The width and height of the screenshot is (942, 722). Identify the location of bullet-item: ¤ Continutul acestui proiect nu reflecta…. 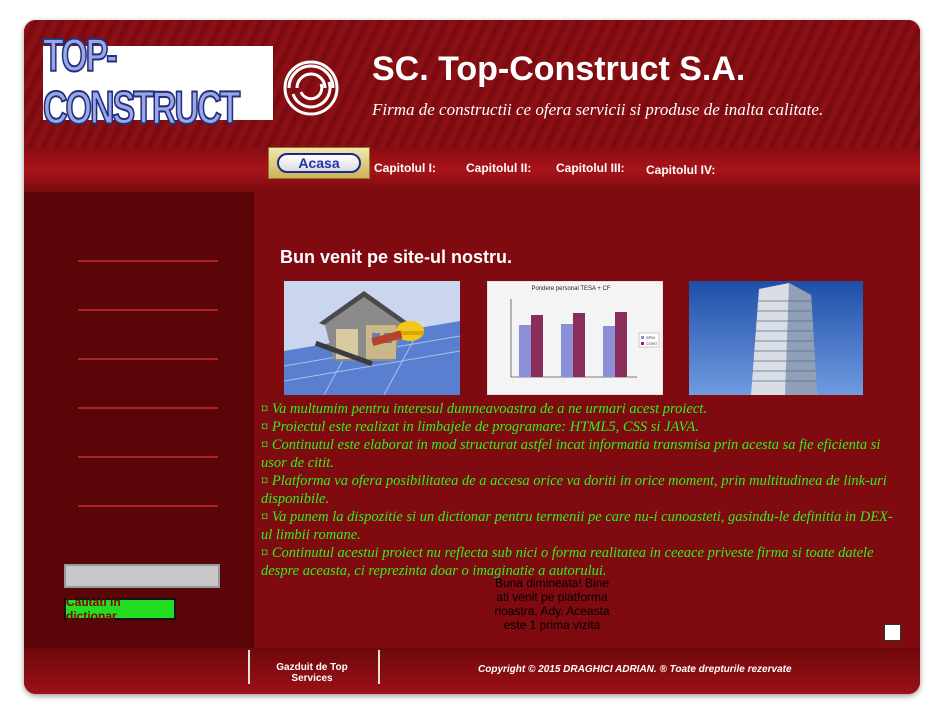
(567, 562).